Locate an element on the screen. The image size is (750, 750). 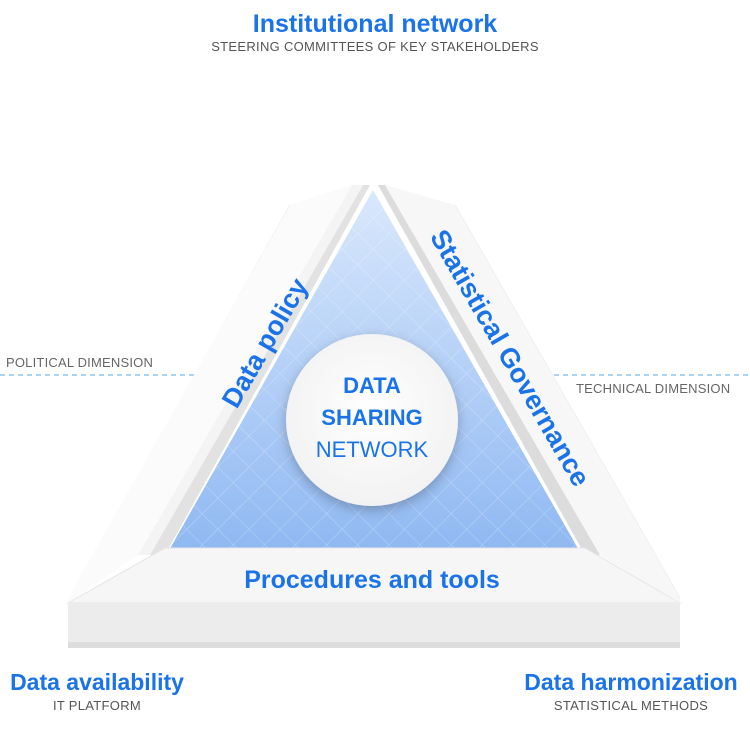
top-title: Institutional network is located at coordinates (375, 24).